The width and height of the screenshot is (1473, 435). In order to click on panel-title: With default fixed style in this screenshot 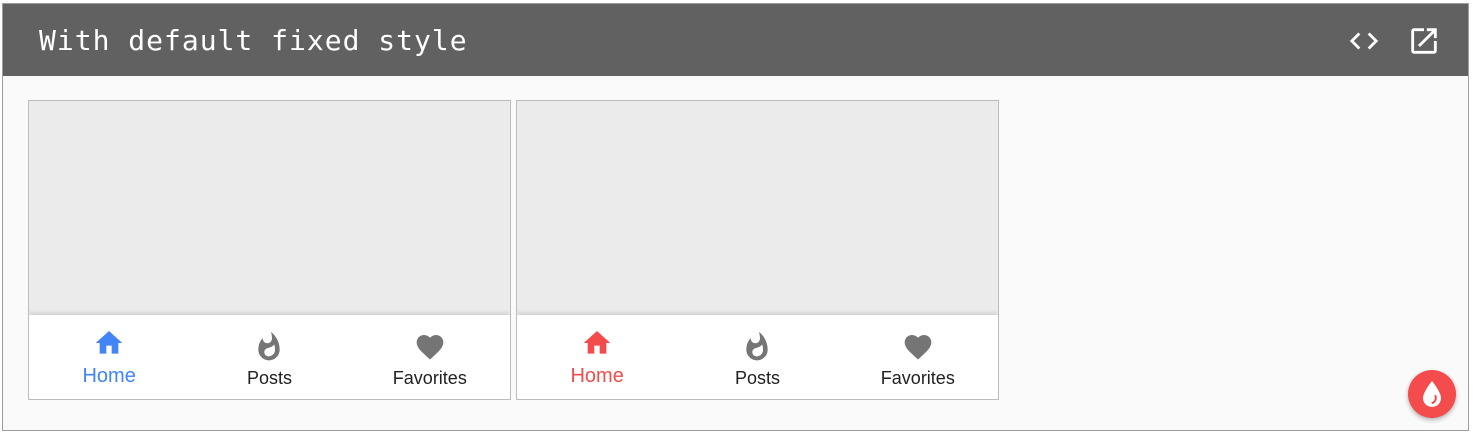, I will do `click(253, 40)`.